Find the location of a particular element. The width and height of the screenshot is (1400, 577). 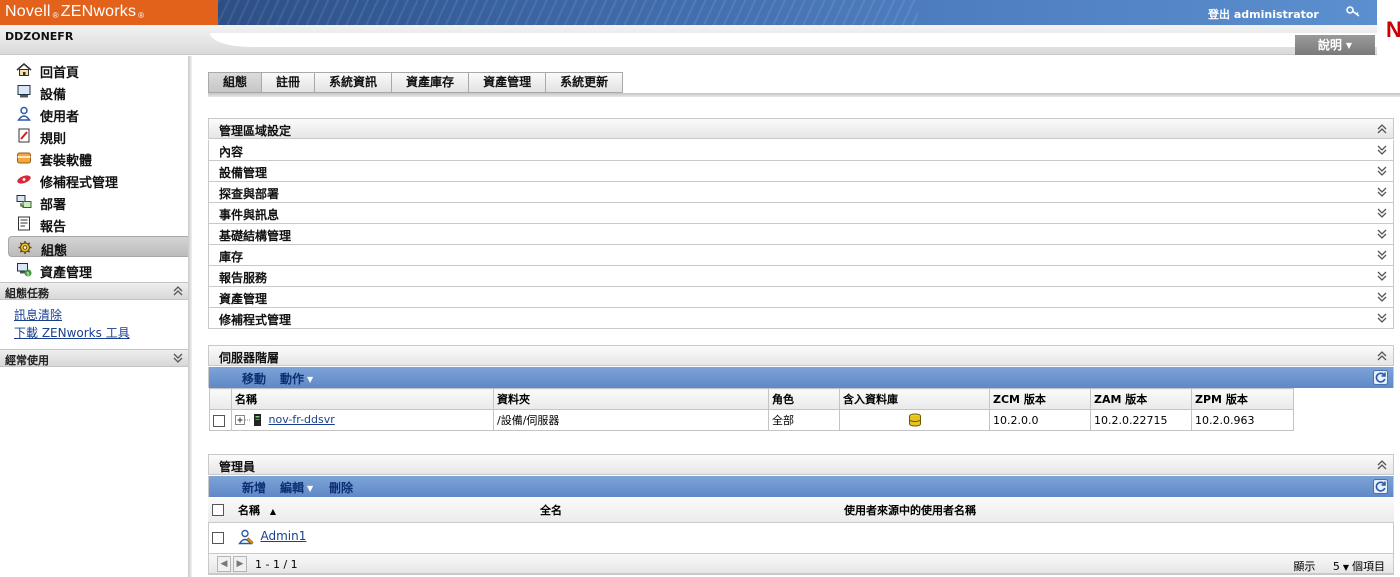

bundle-icon is located at coordinates (24, 158).